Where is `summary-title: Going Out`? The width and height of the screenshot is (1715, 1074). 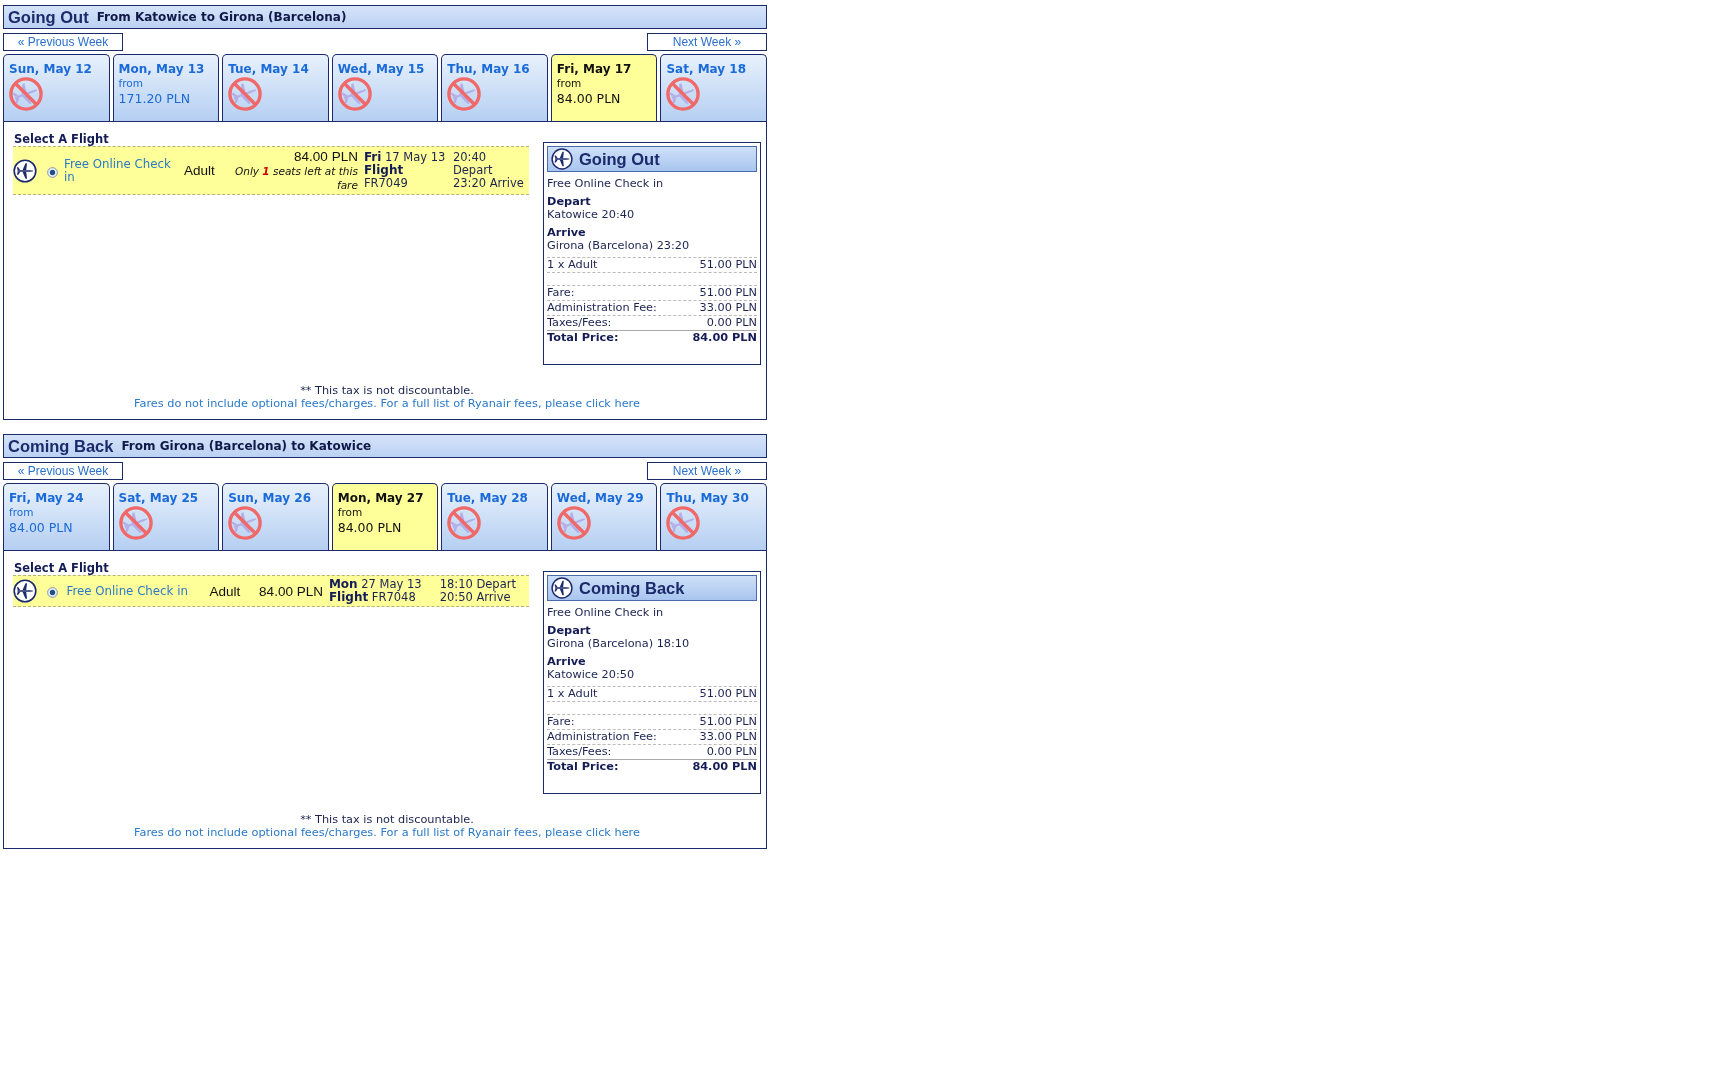 summary-title: Going Out is located at coordinates (619, 159).